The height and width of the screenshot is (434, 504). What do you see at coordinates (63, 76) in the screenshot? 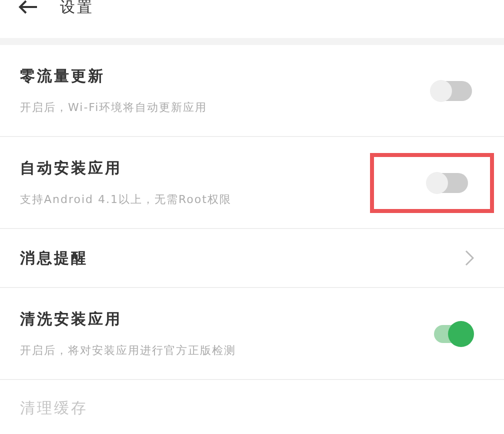
I see `setting-title: 零流量更新` at bounding box center [63, 76].